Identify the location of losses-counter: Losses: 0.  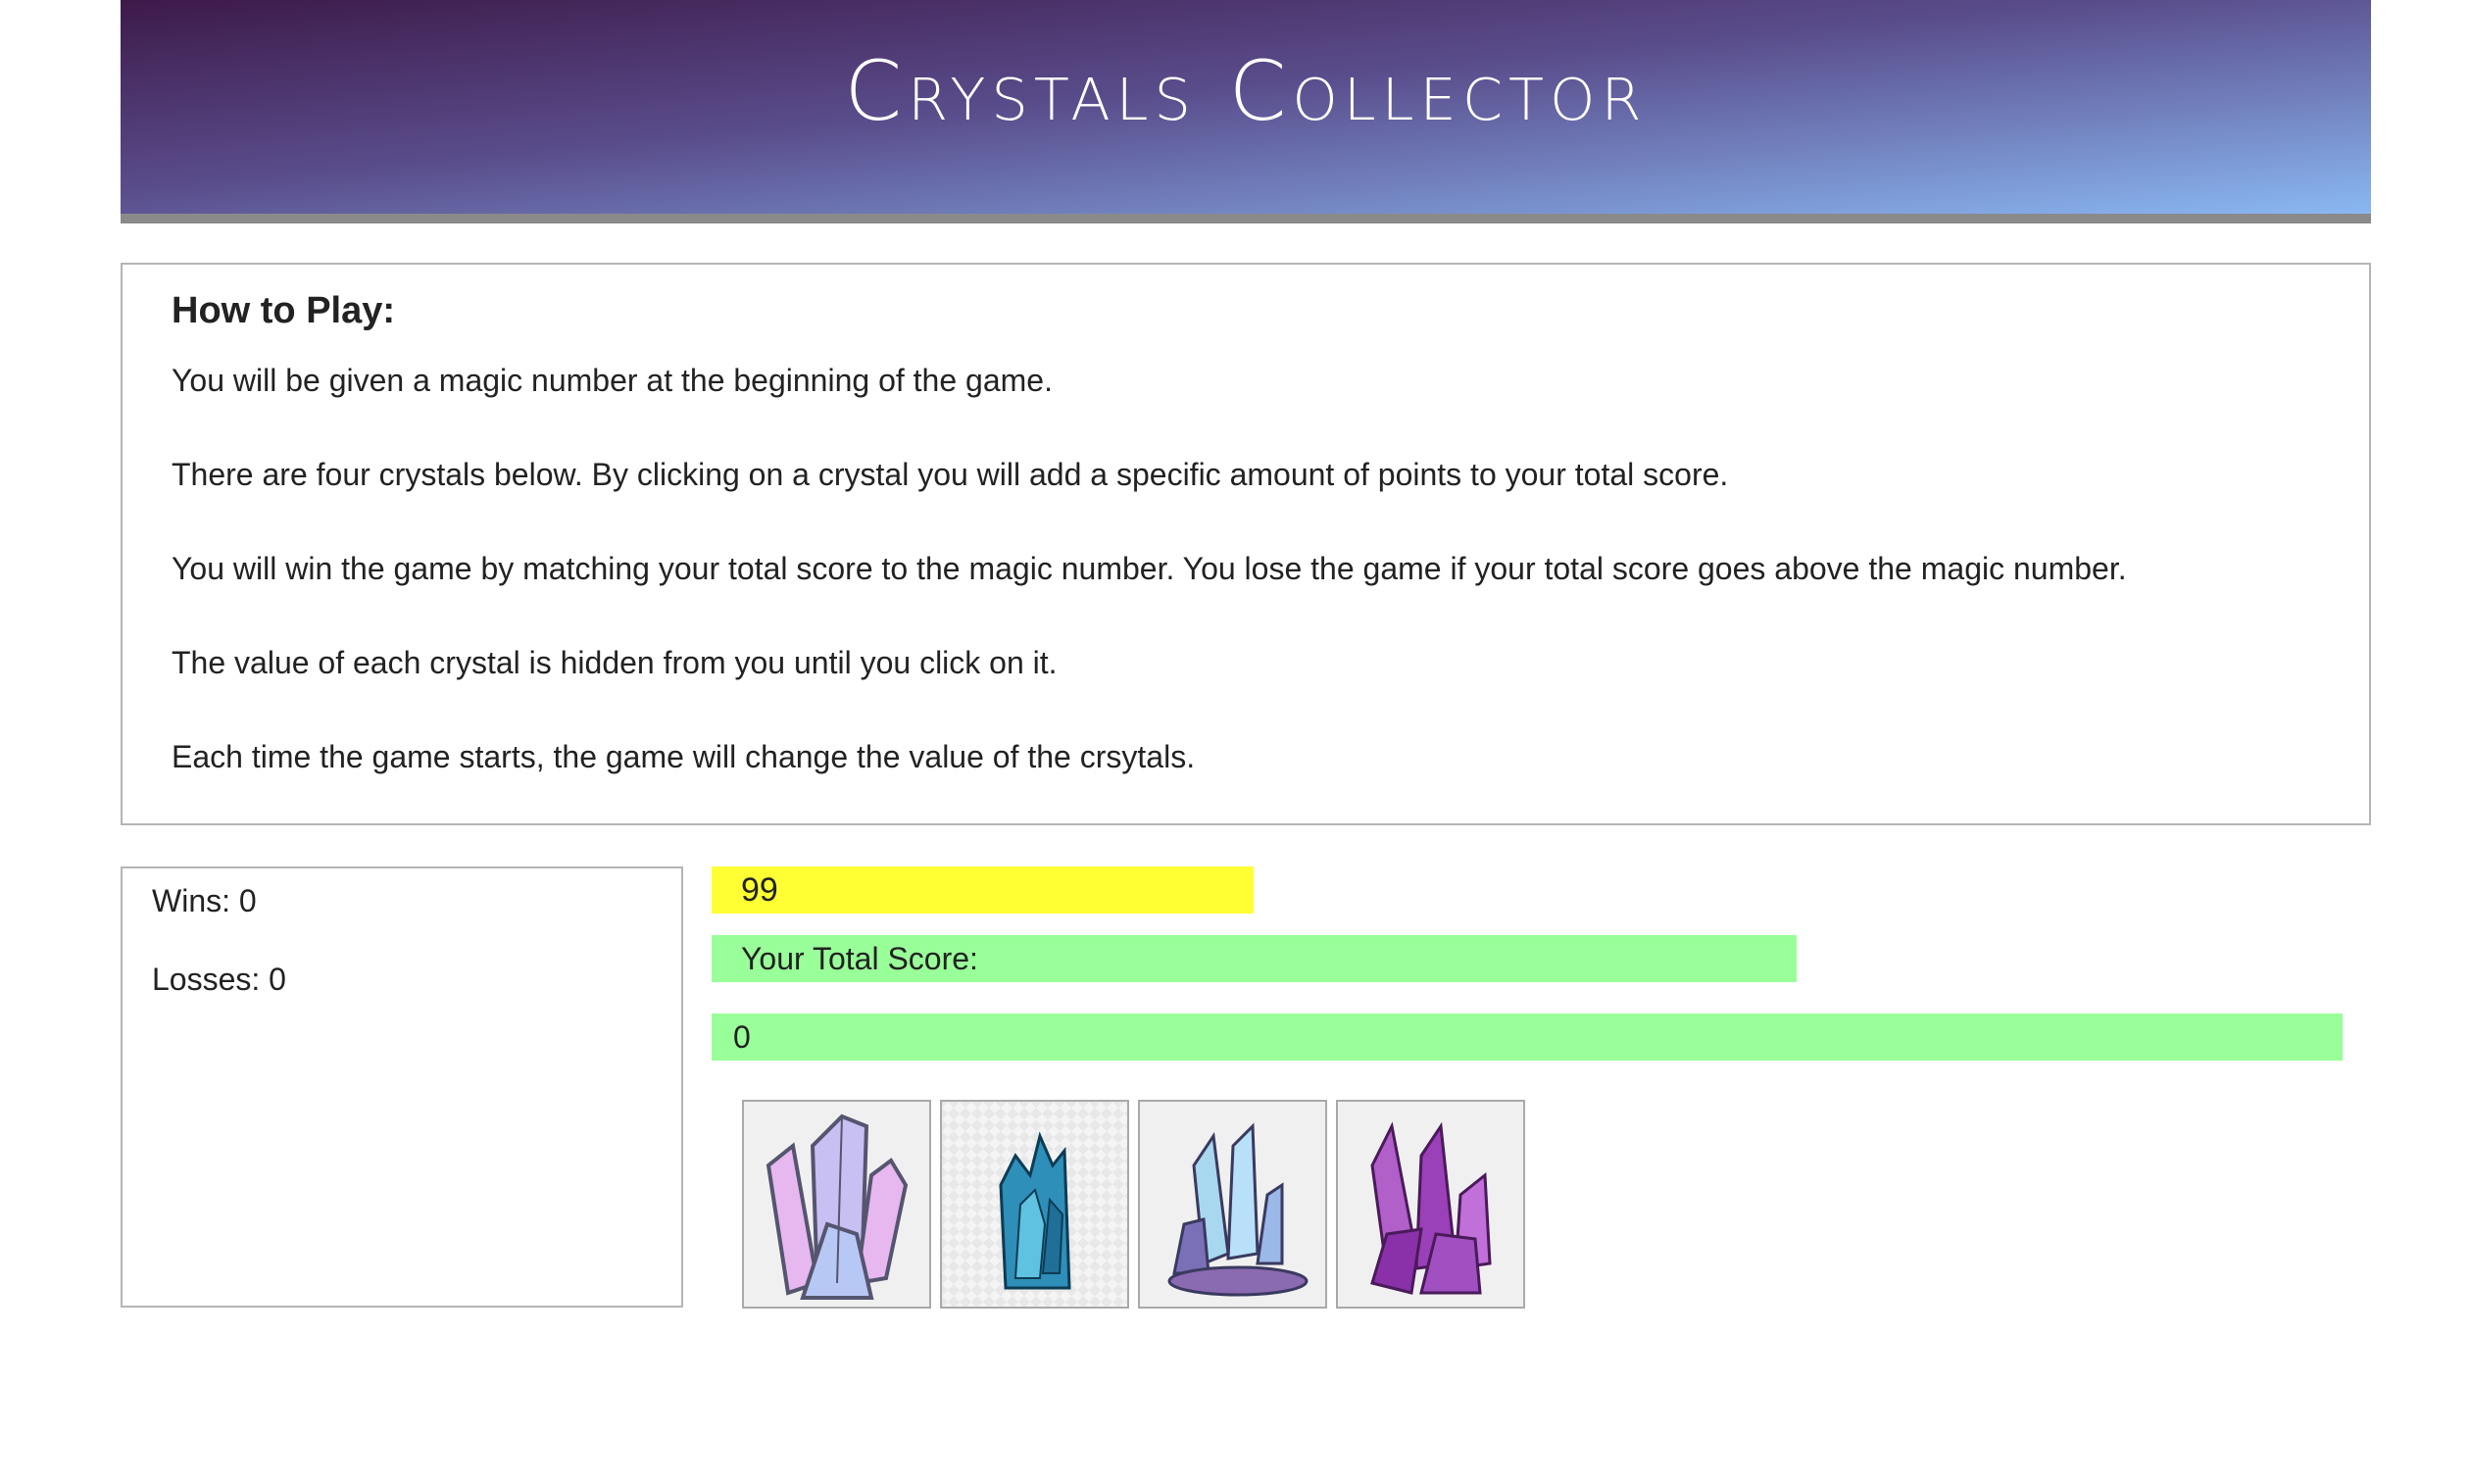
(219, 980).